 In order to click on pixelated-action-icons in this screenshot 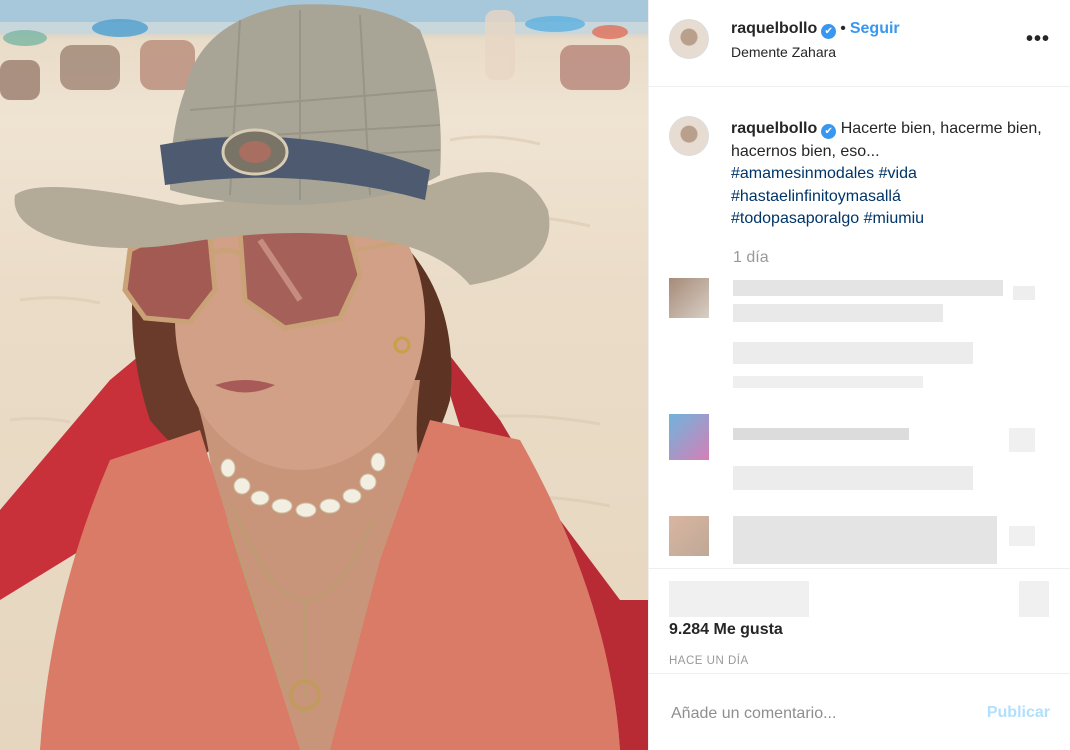, I will do `click(739, 599)`.